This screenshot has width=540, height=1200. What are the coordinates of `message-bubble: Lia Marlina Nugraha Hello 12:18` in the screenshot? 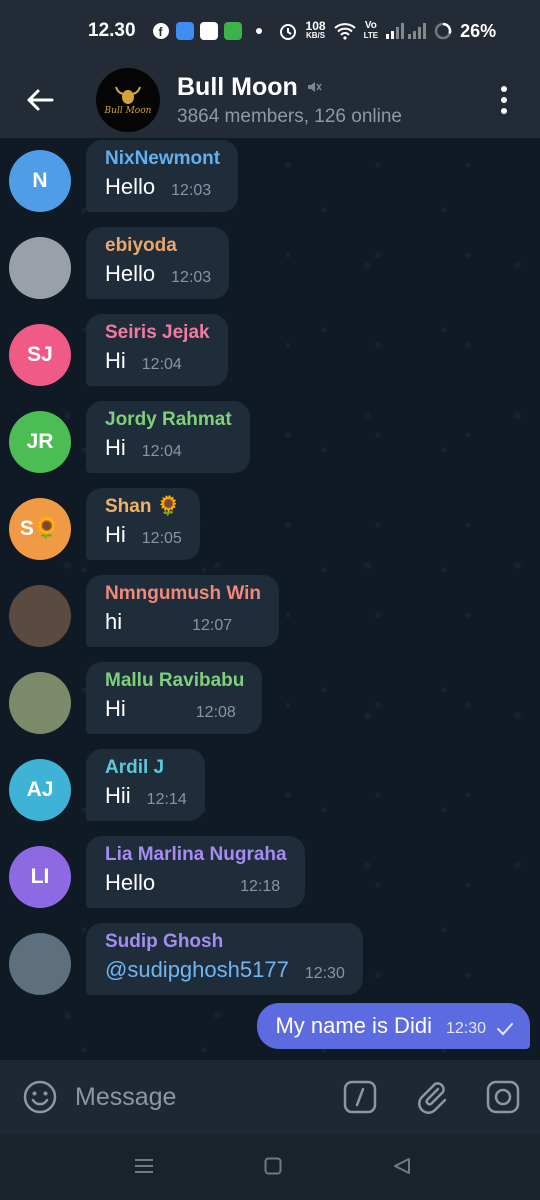 It's located at (195, 872).